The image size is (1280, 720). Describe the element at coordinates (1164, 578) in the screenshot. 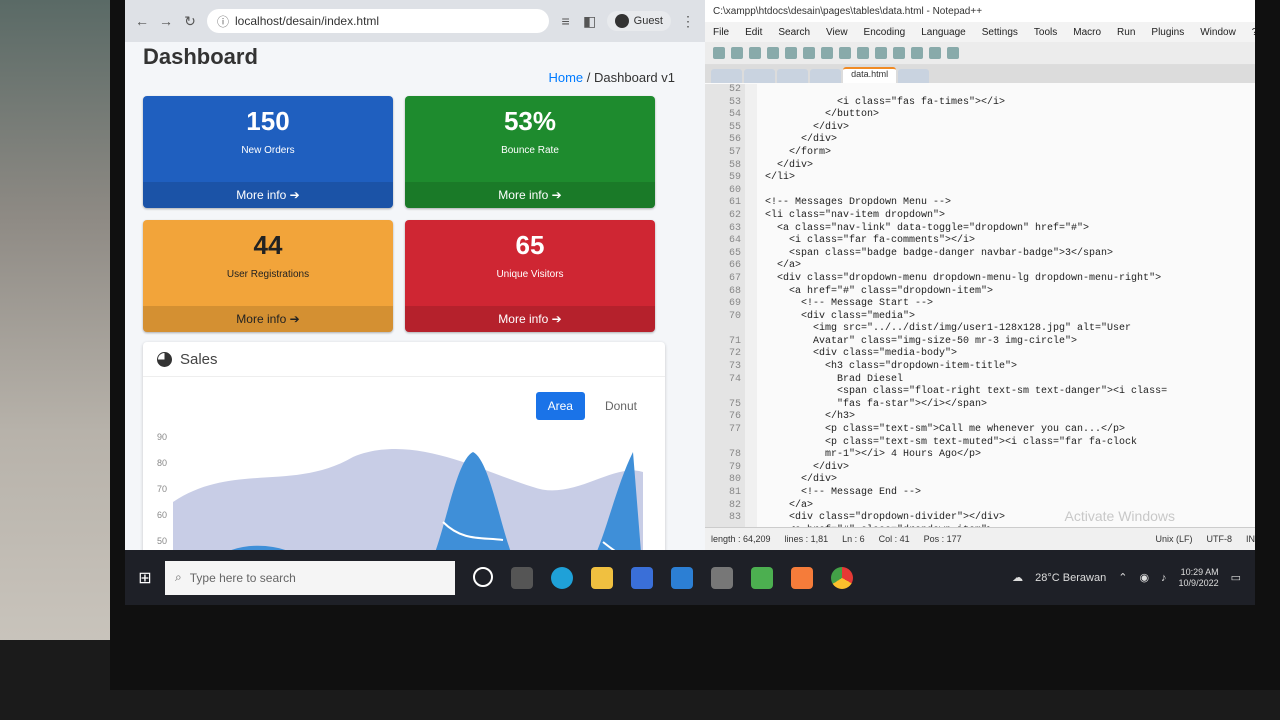

I see `volume-icon: ♪` at that location.